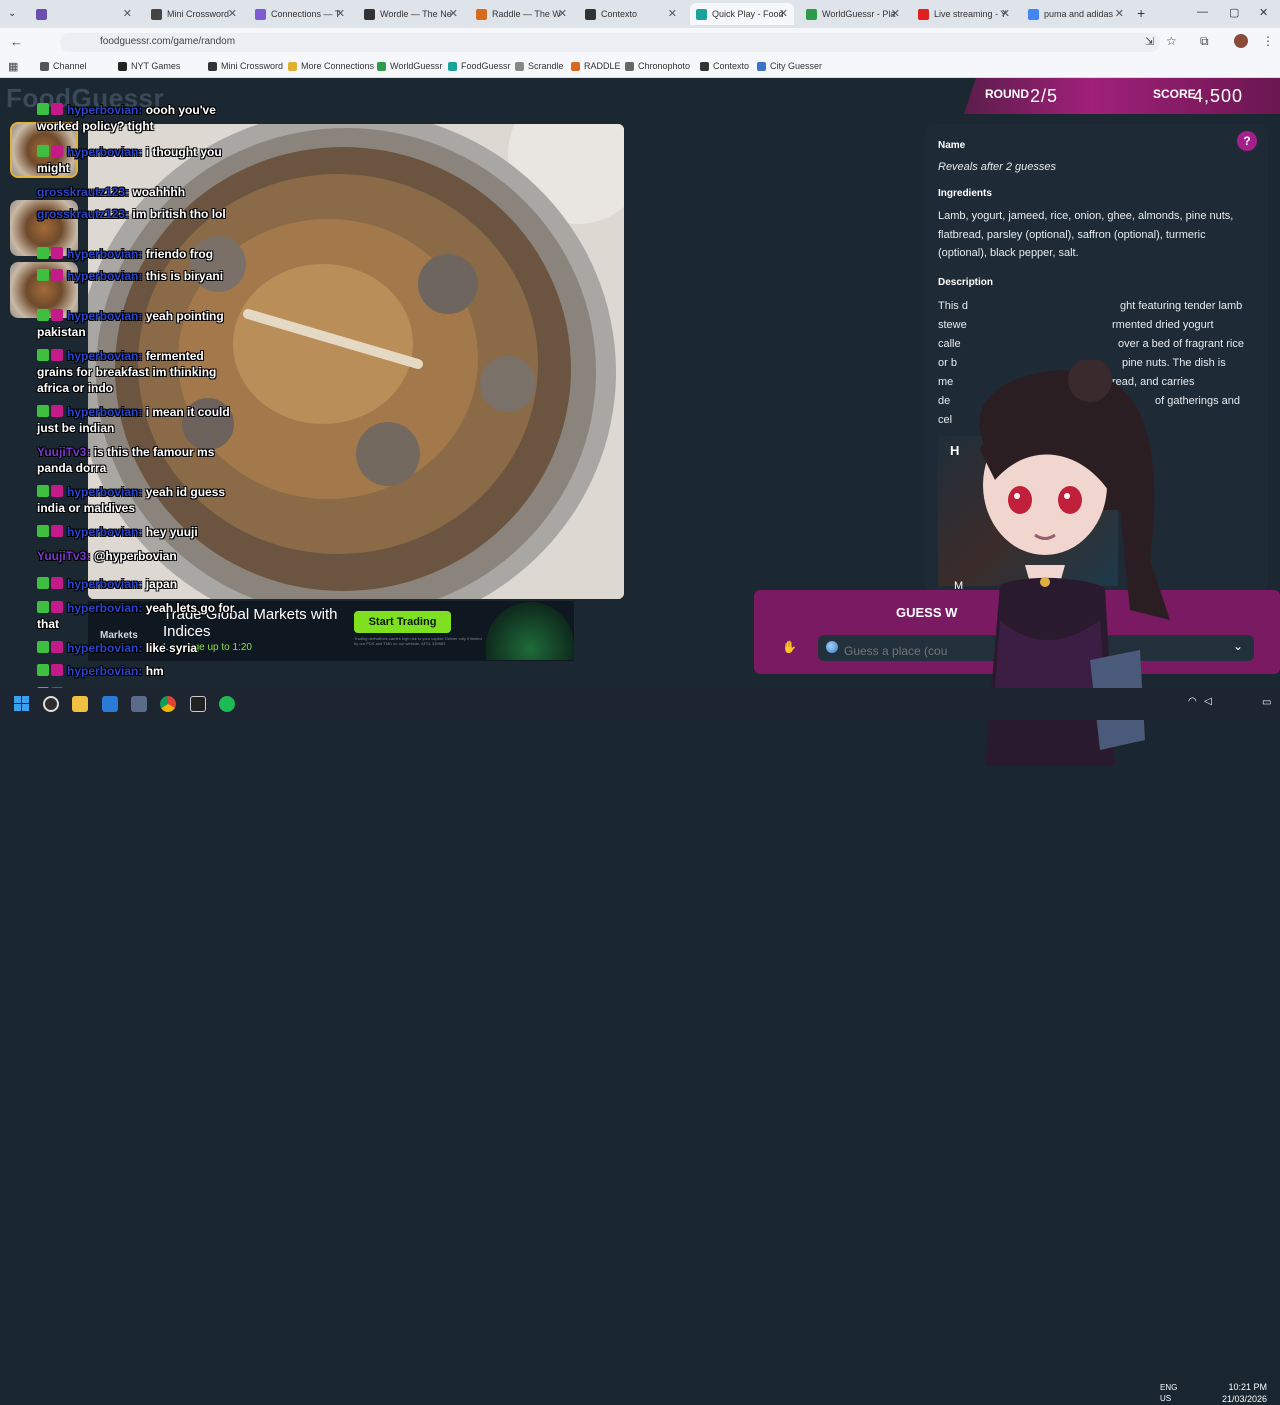 The image size is (1280, 1405). Describe the element at coordinates (13, 66) in the screenshot. I see `apps-grid-icon: ▦` at that location.